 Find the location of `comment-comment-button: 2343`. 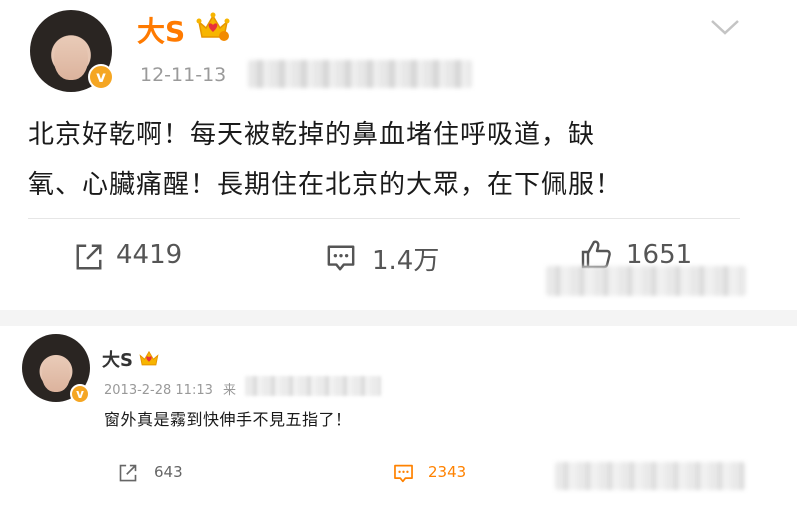

comment-comment-button: 2343 is located at coordinates (438, 474).